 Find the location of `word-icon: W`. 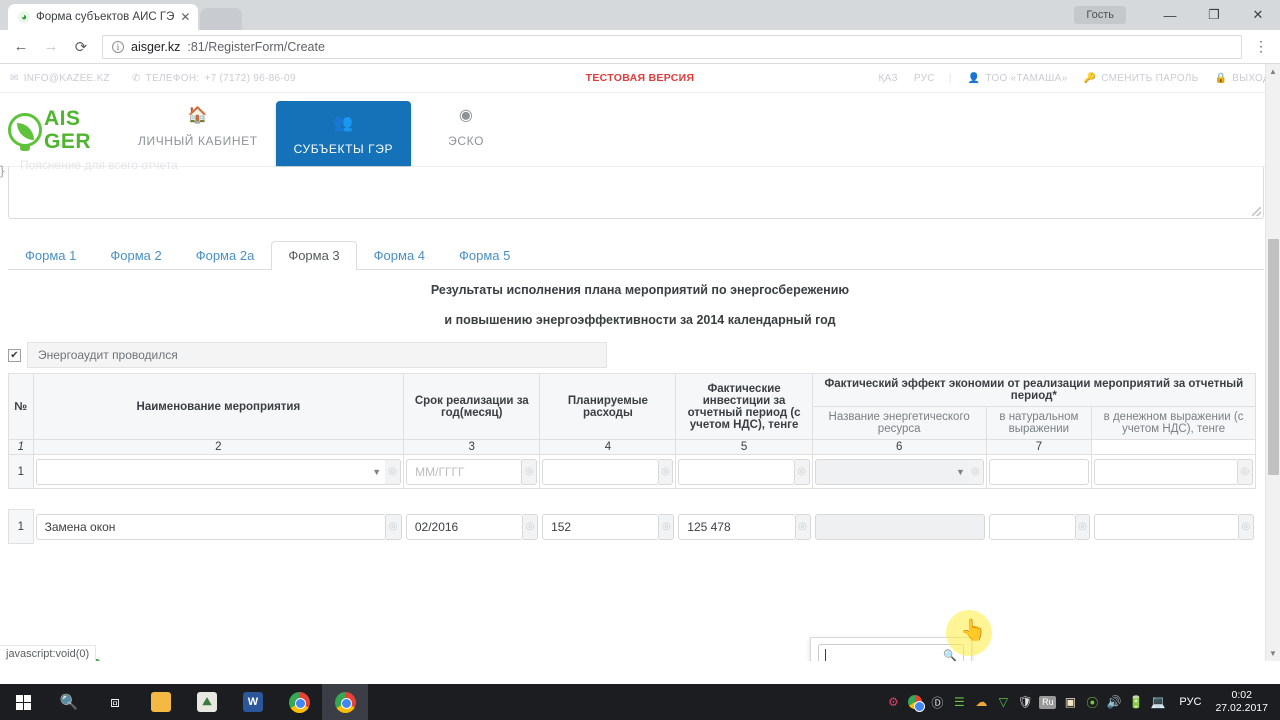

word-icon: W is located at coordinates (253, 702).